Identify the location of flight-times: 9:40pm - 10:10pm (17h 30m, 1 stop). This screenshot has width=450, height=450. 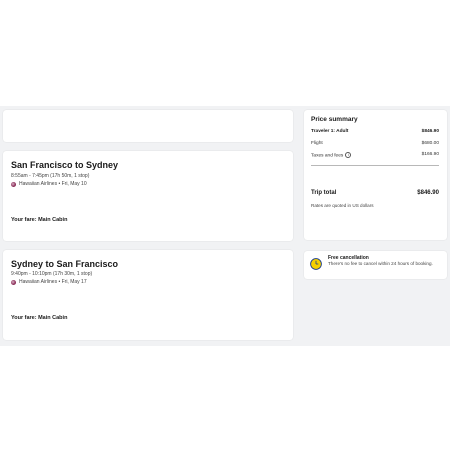
(52, 274).